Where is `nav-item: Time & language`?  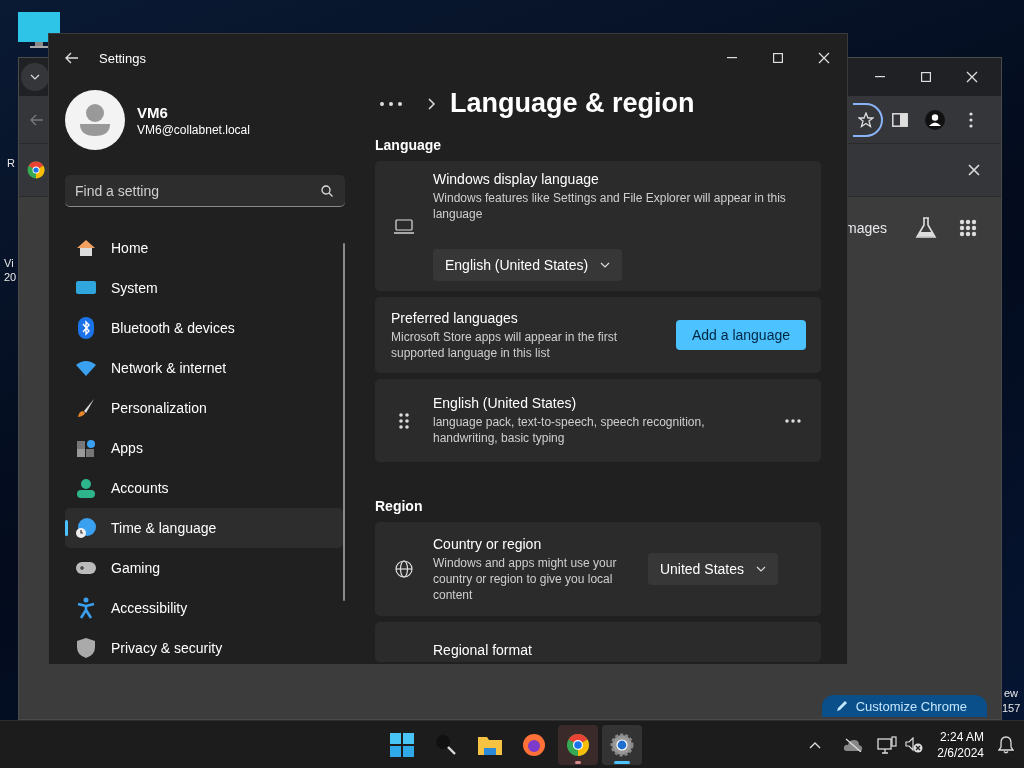
nav-item: Time & language is located at coordinates (204, 528).